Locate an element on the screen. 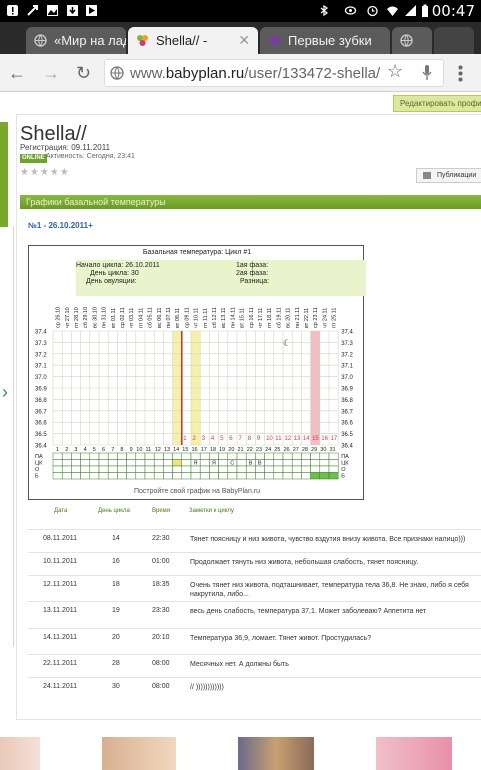 The height and width of the screenshot is (770, 481). thumbnail-strip is located at coordinates (240, 753).